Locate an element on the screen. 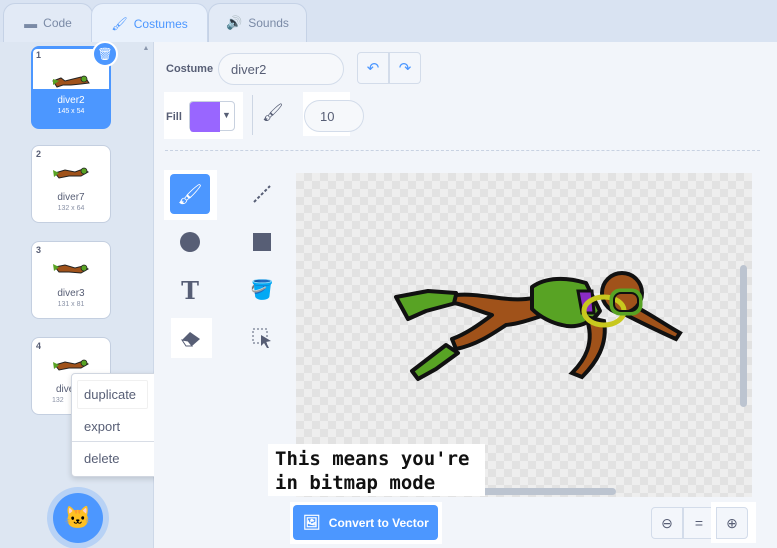  undo-icon: ↶ is located at coordinates (373, 68).